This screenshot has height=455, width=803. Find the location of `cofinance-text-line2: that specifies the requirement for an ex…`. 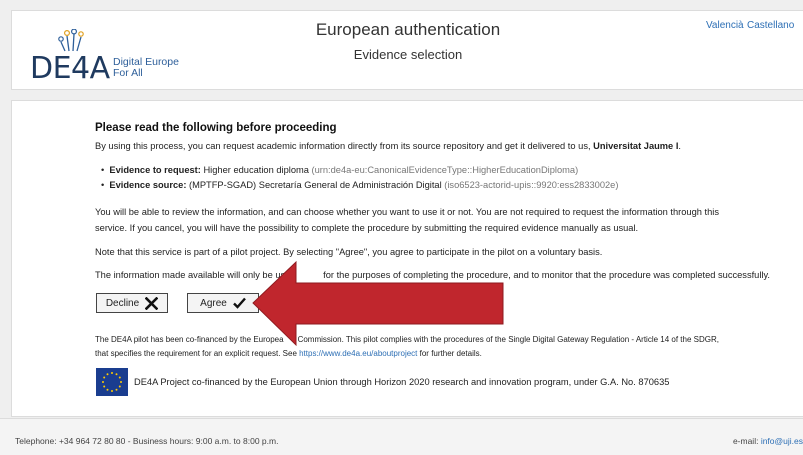

cofinance-text-line2: that specifies the requirement for an ex… is located at coordinates (288, 353).